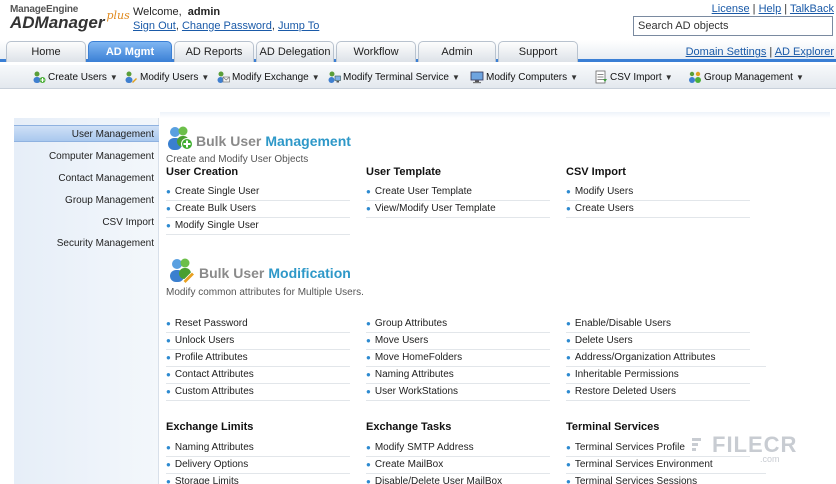 This screenshot has height=484, width=836. I want to click on link-label: Modify Single User, so click(216, 225).